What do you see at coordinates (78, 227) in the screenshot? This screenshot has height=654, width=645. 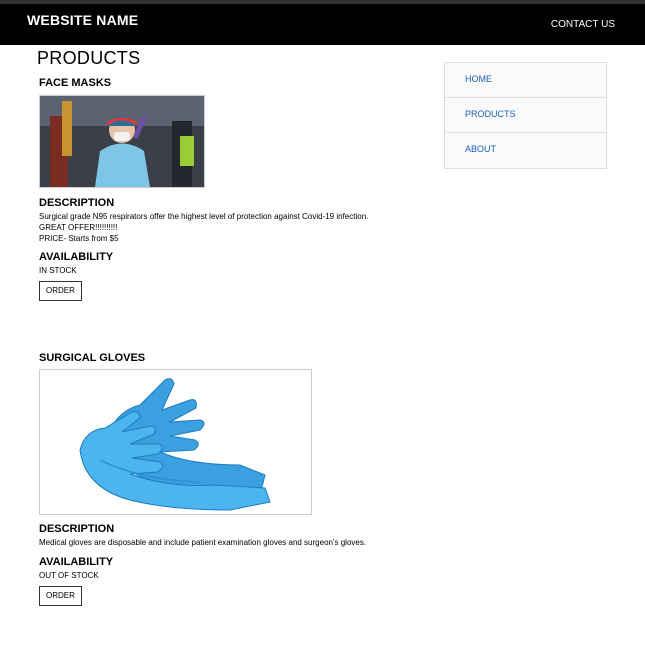 I see `description-line: GREAT OFFER!!!!!!!!!!` at bounding box center [78, 227].